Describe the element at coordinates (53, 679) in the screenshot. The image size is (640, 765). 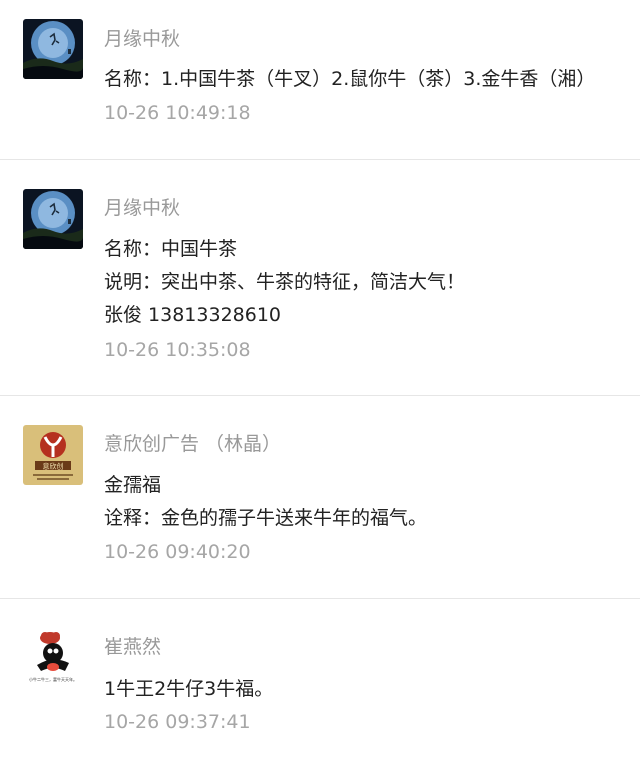
I see `avatar-caption: 小牛二牛三，富牛天天年。` at that location.